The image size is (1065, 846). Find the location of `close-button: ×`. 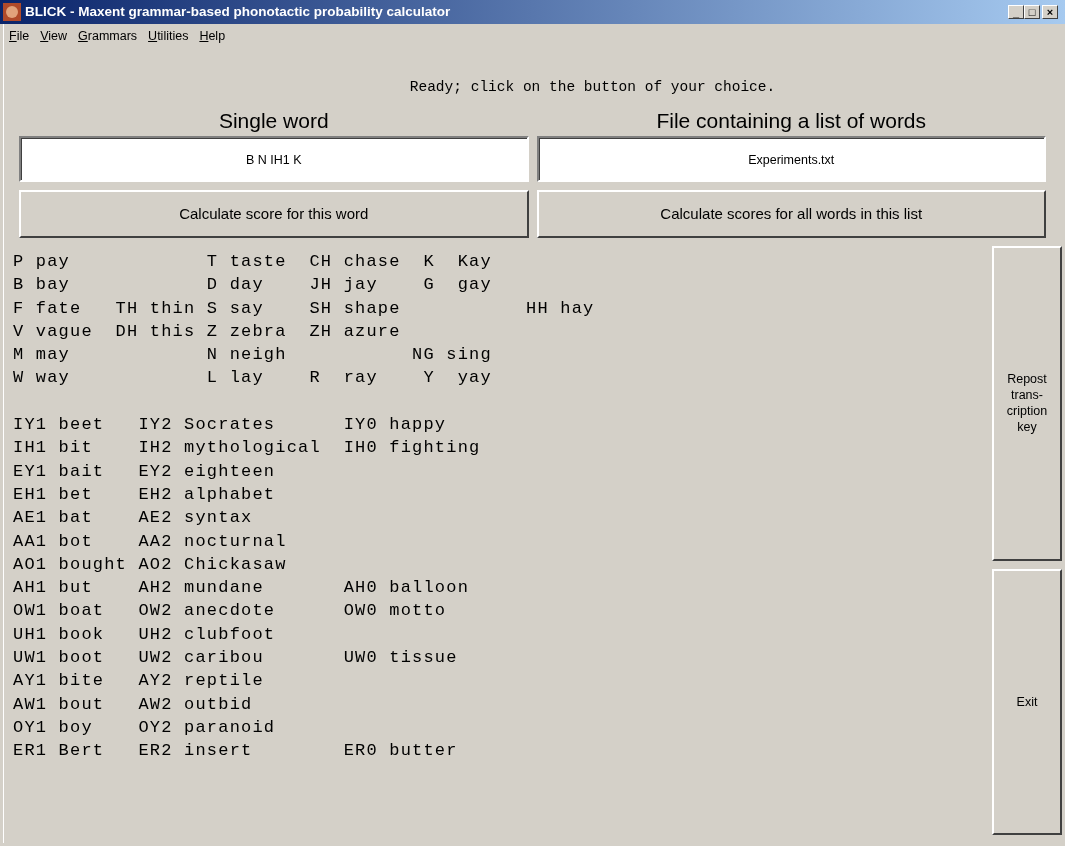

close-button: × is located at coordinates (1050, 12).